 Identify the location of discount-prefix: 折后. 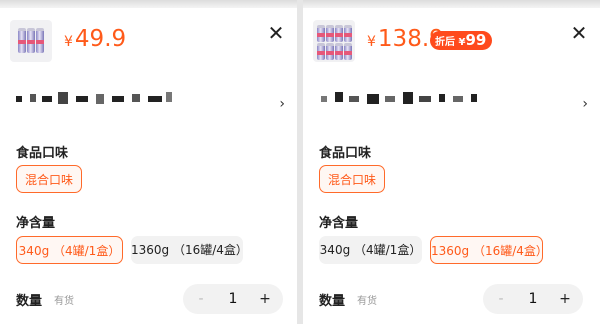
(445, 42).